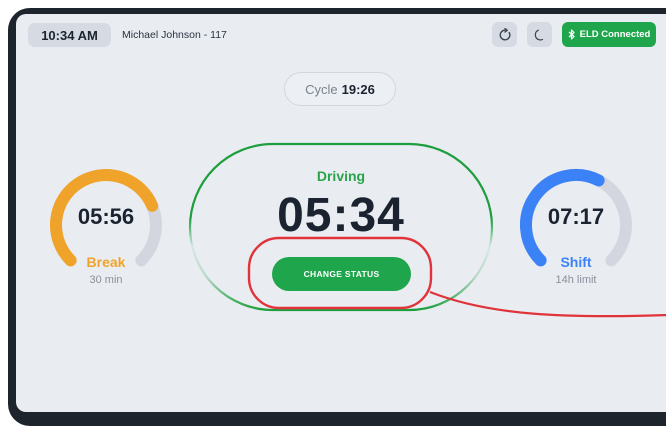 This screenshot has height=430, width=666. I want to click on shift-time: 07:17, so click(576, 216).